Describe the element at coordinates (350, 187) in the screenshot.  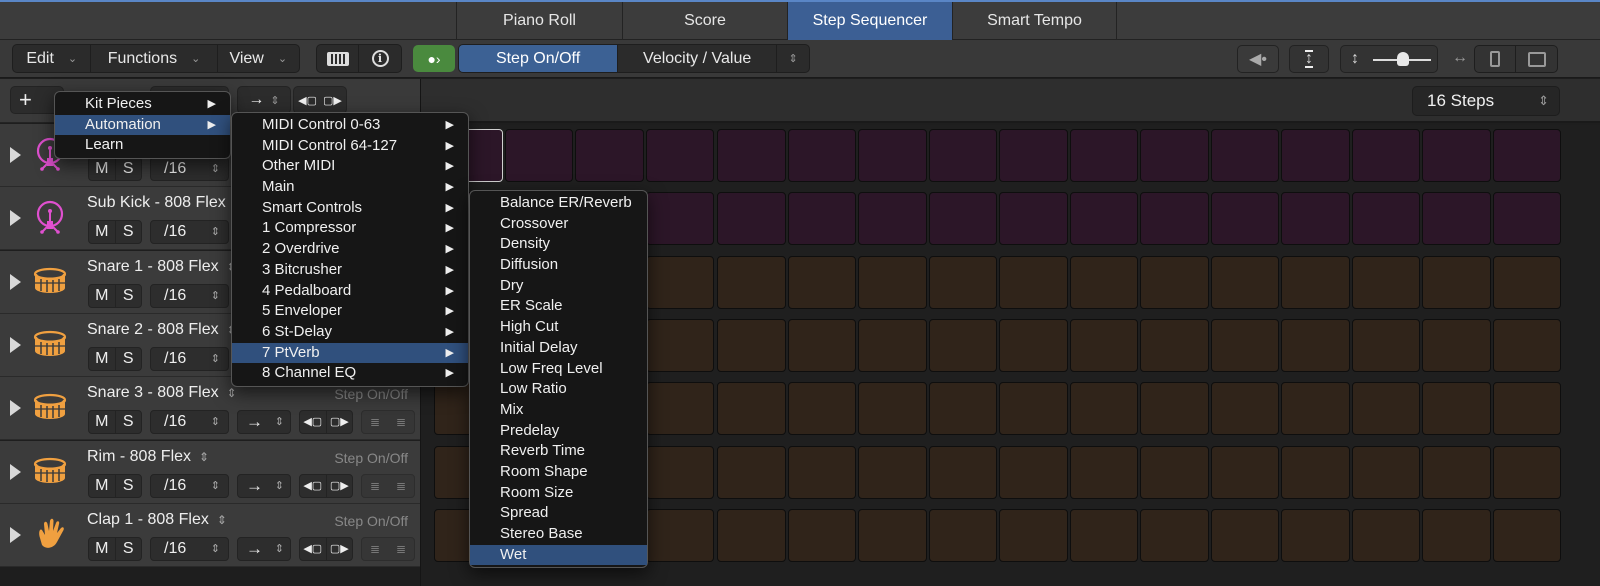
I see `menu-item: Main ▶` at that location.